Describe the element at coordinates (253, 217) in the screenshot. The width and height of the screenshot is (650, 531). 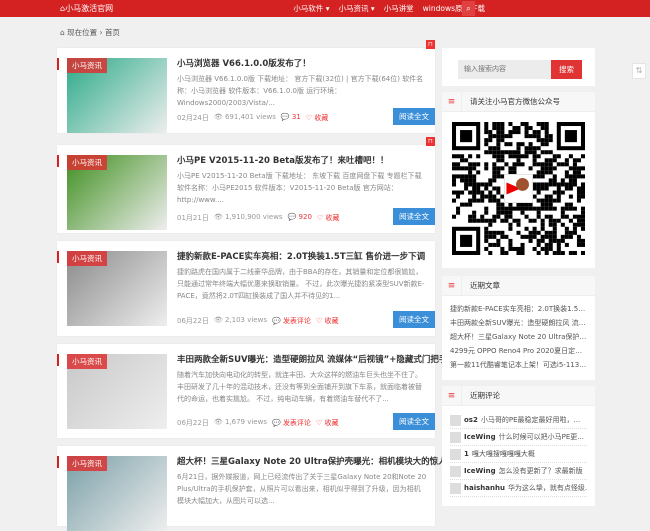
I see `views-text: 1,910,900 views` at that location.